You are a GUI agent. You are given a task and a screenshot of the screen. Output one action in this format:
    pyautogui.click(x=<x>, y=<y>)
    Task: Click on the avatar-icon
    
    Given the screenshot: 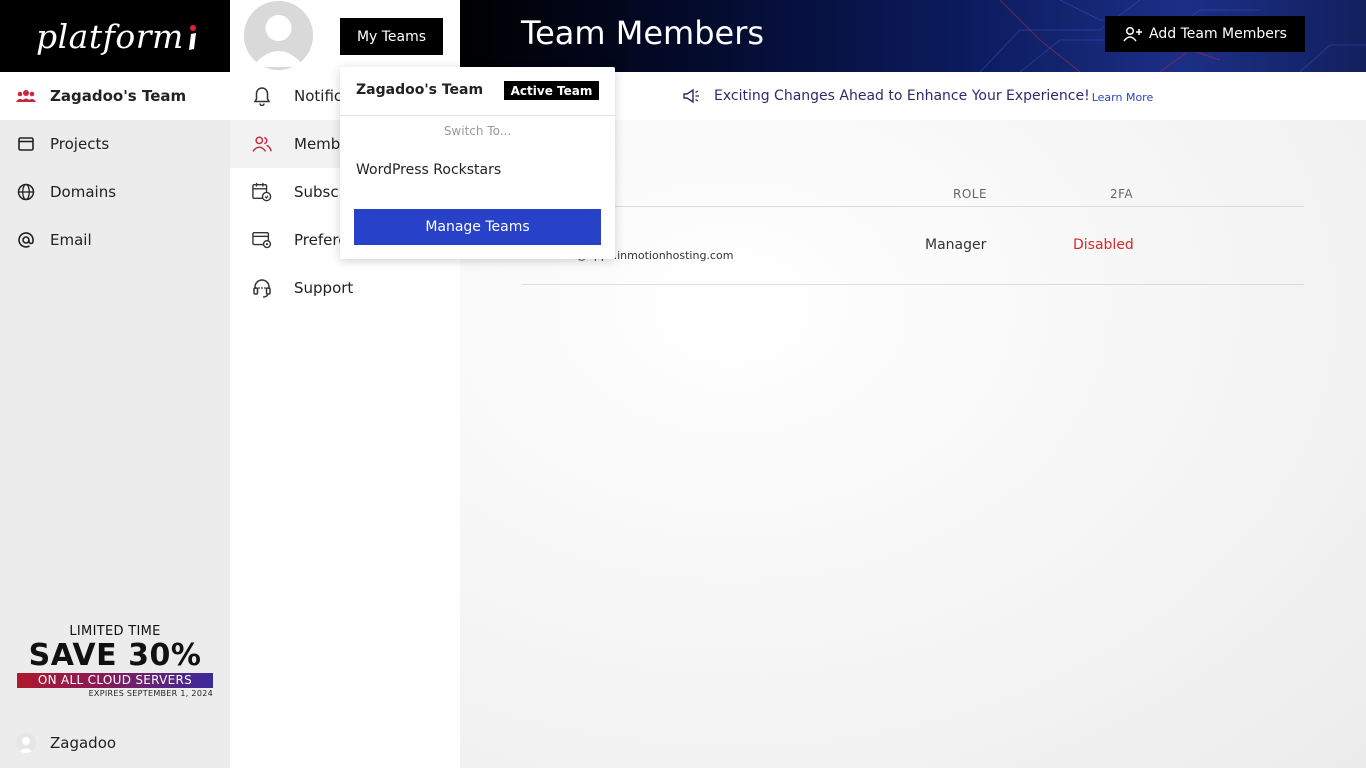 What is the action you would take?
    pyautogui.click(x=278, y=35)
    